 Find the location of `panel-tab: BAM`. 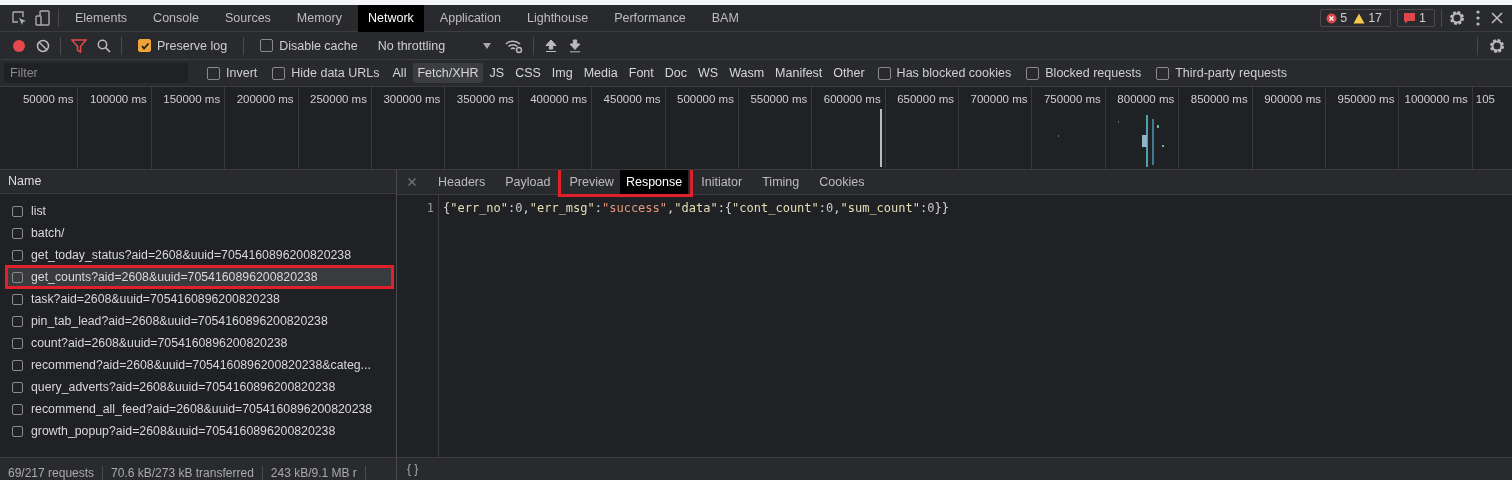

panel-tab: BAM is located at coordinates (725, 18).